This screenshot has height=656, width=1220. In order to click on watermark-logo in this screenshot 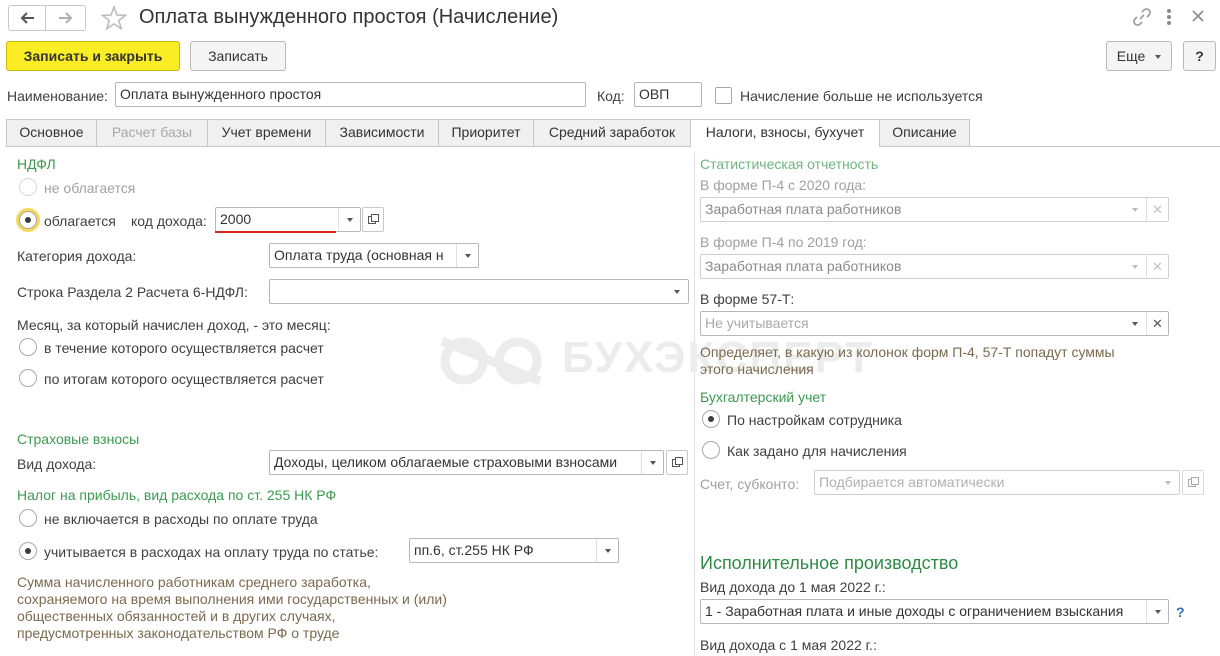, I will do `click(495, 362)`.